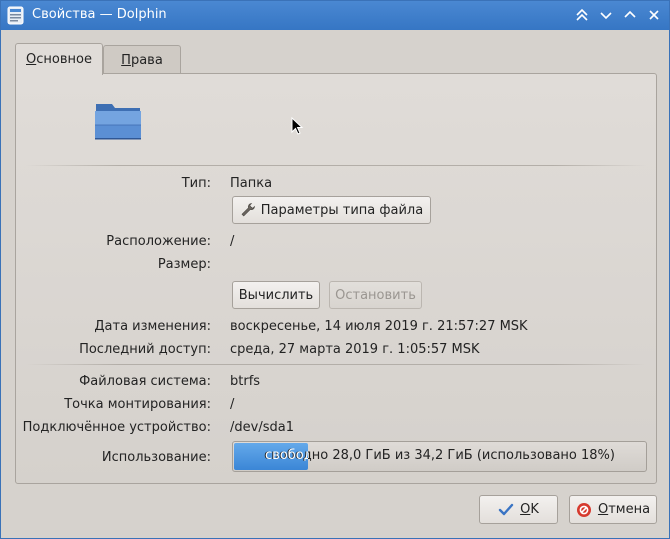 This screenshot has height=539, width=670. What do you see at coordinates (375, 295) in the screenshot?
I see `stop-button: Остановить` at bounding box center [375, 295].